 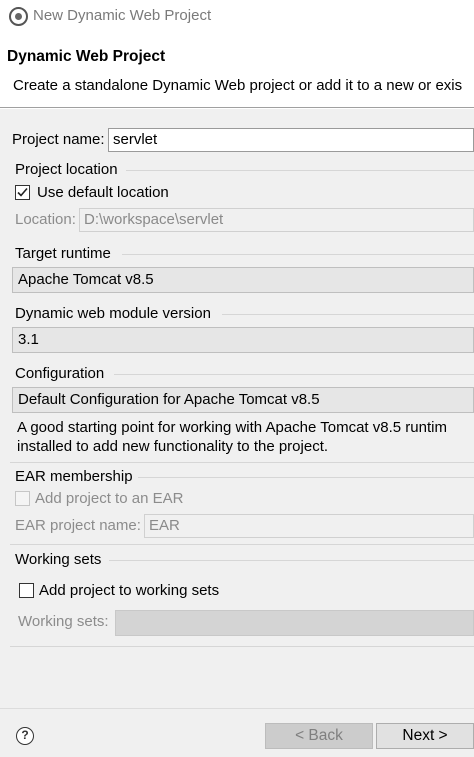 What do you see at coordinates (18, 16) in the screenshot?
I see `eclipse-icon` at bounding box center [18, 16].